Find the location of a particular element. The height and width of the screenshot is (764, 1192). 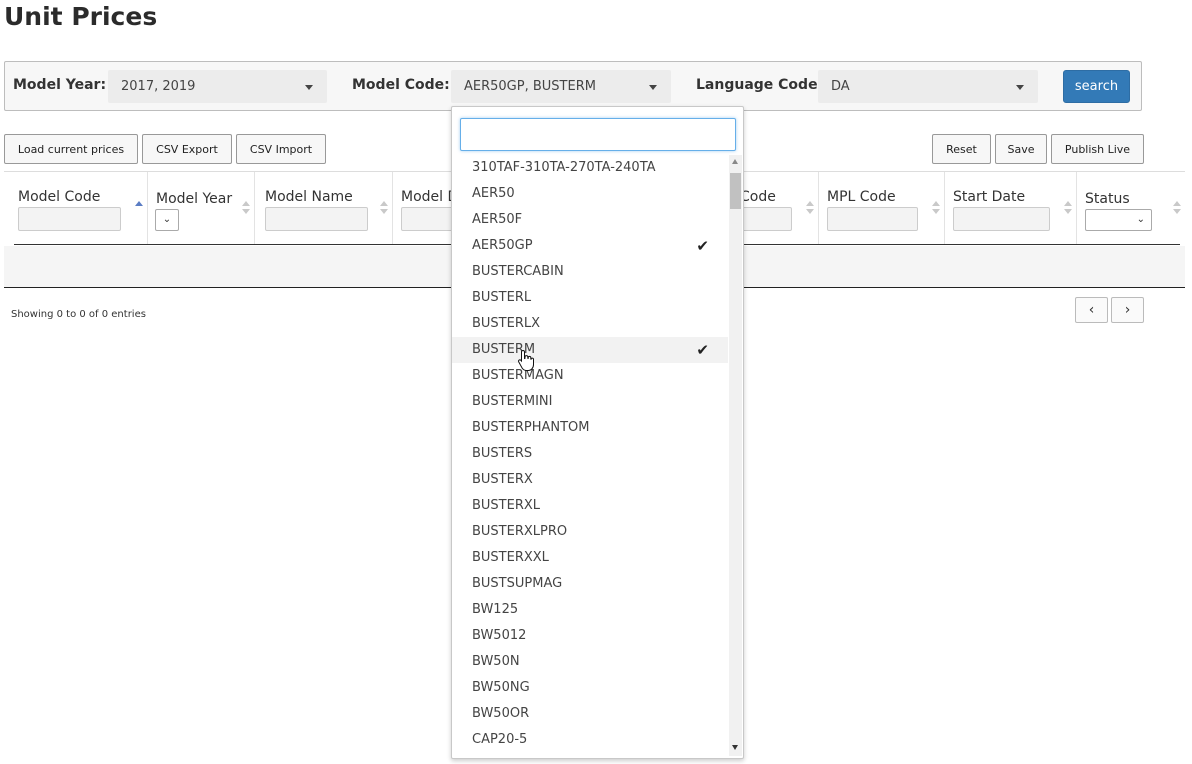

dropdown-option: BUSTERXLPRO is located at coordinates (590, 532).